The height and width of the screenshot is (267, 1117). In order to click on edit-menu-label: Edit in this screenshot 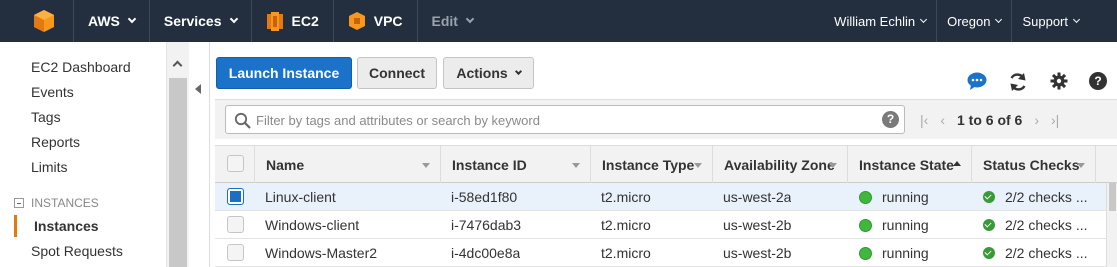, I will do `click(444, 21)`.